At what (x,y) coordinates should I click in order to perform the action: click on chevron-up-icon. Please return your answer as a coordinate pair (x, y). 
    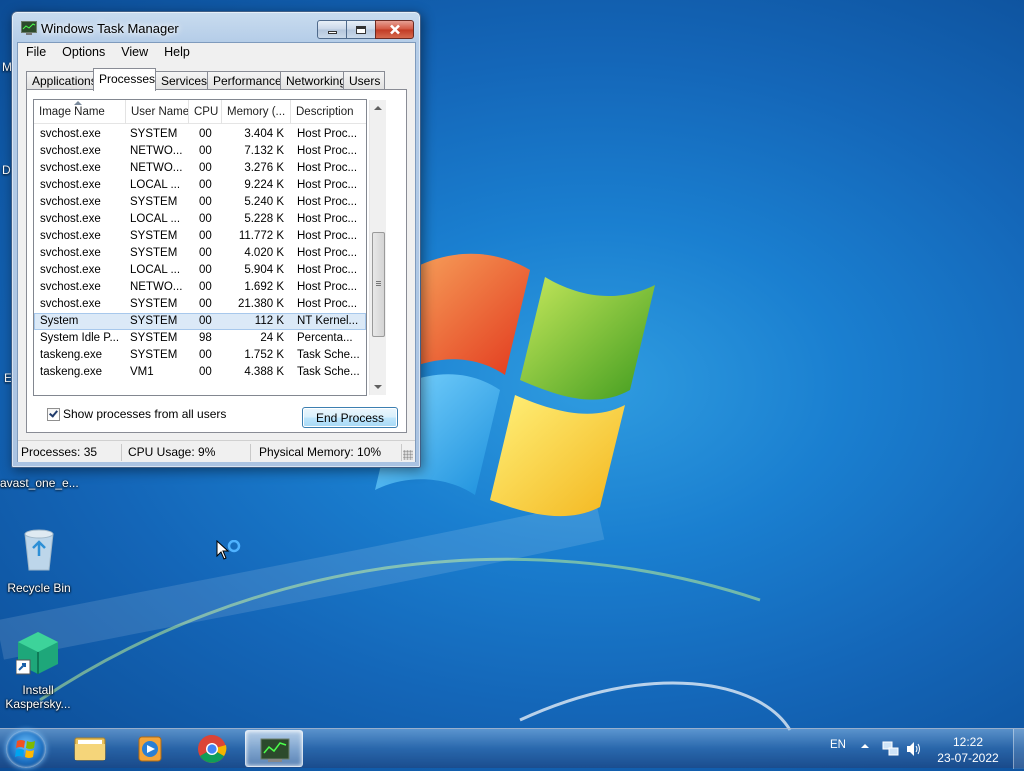
    Looking at the image, I should click on (865, 746).